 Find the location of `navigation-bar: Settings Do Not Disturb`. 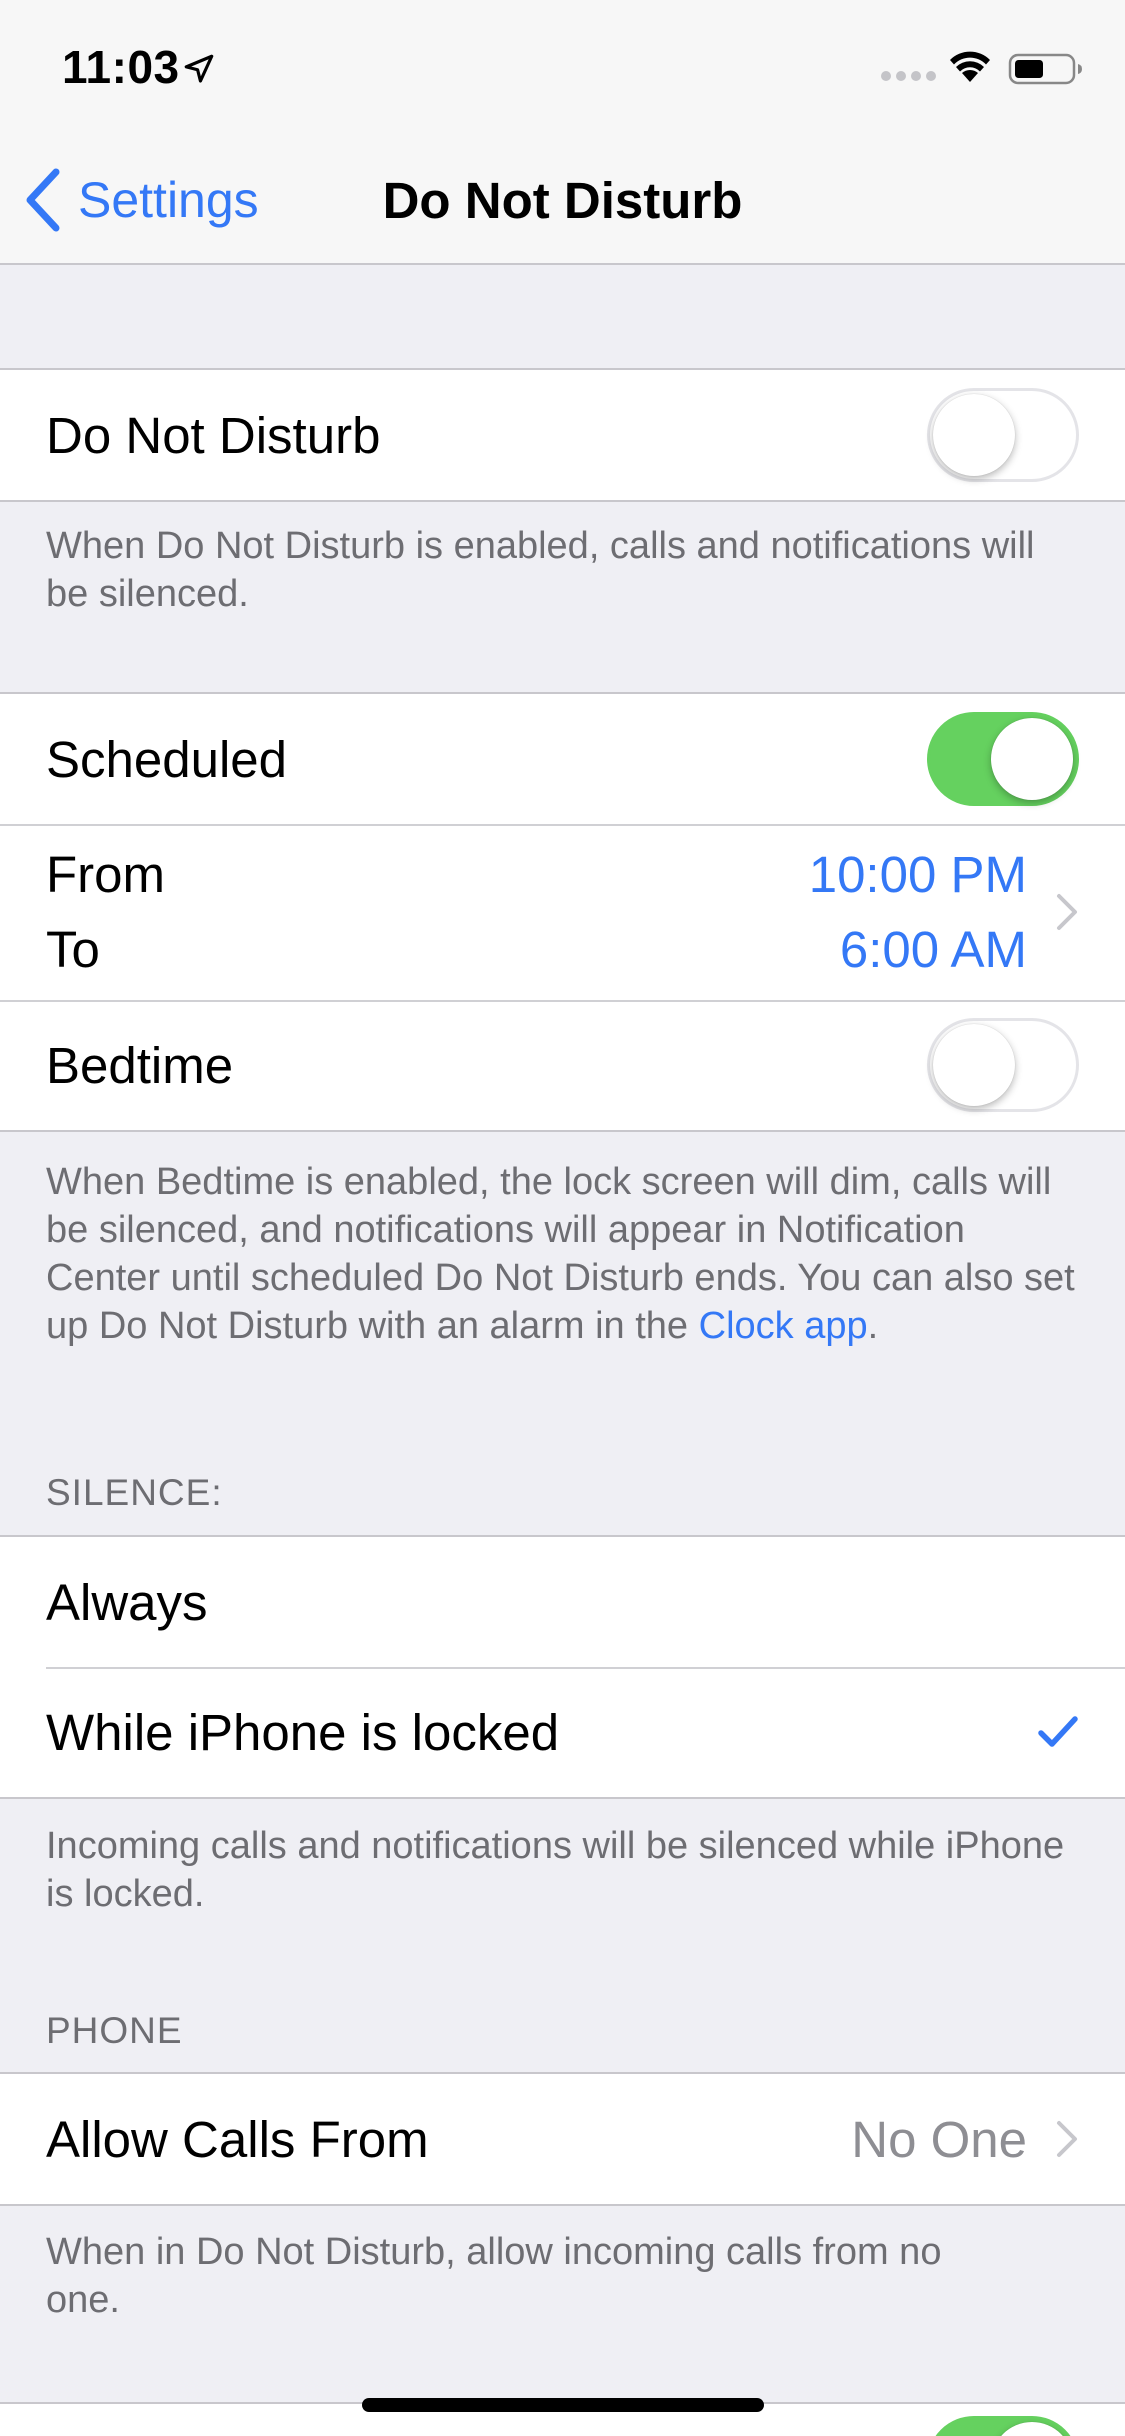

navigation-bar: Settings Do Not Disturb is located at coordinates (562, 200).